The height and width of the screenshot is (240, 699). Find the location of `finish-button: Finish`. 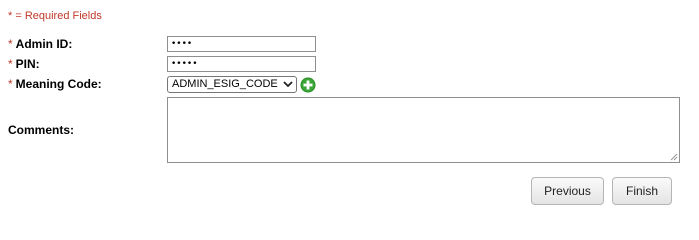

finish-button: Finish is located at coordinates (642, 191).